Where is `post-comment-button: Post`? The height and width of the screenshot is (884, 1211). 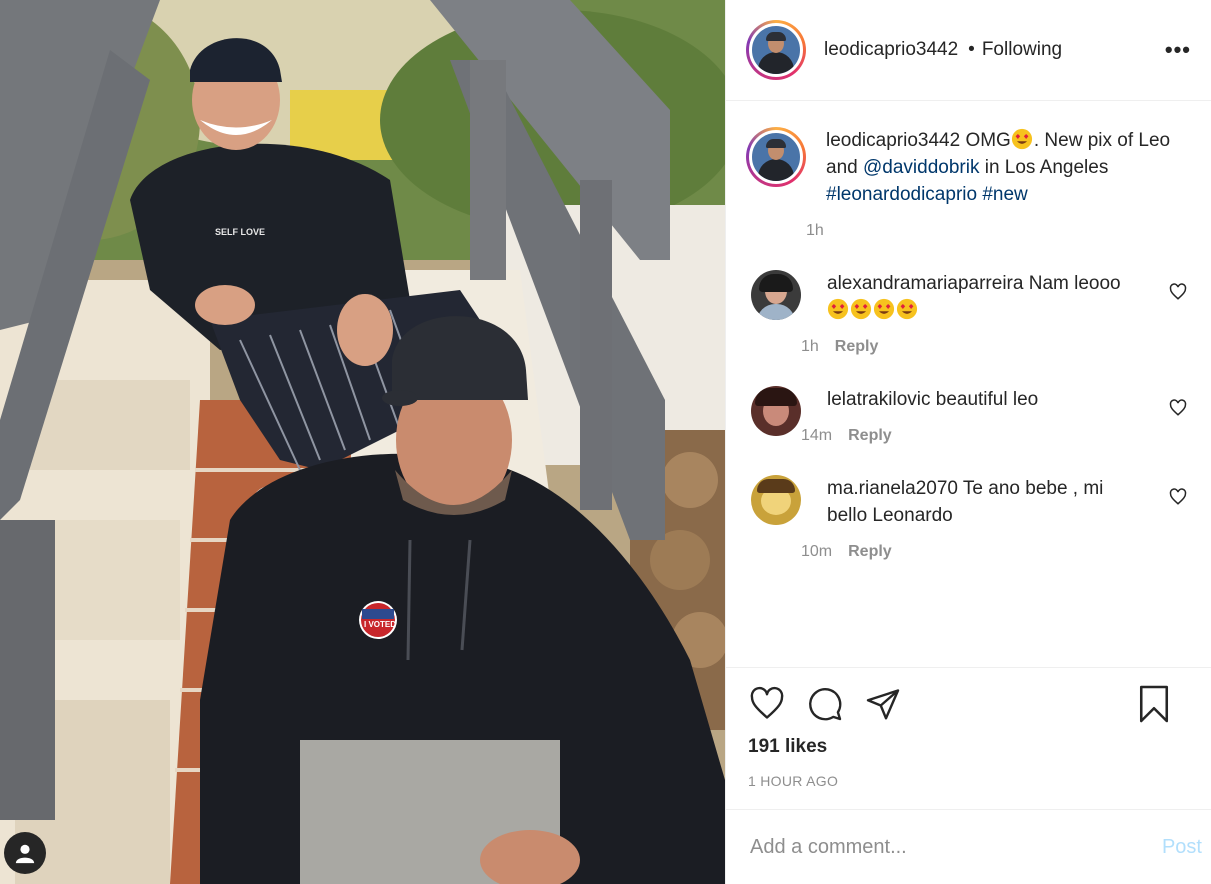
post-comment-button: Post is located at coordinates (1182, 847).